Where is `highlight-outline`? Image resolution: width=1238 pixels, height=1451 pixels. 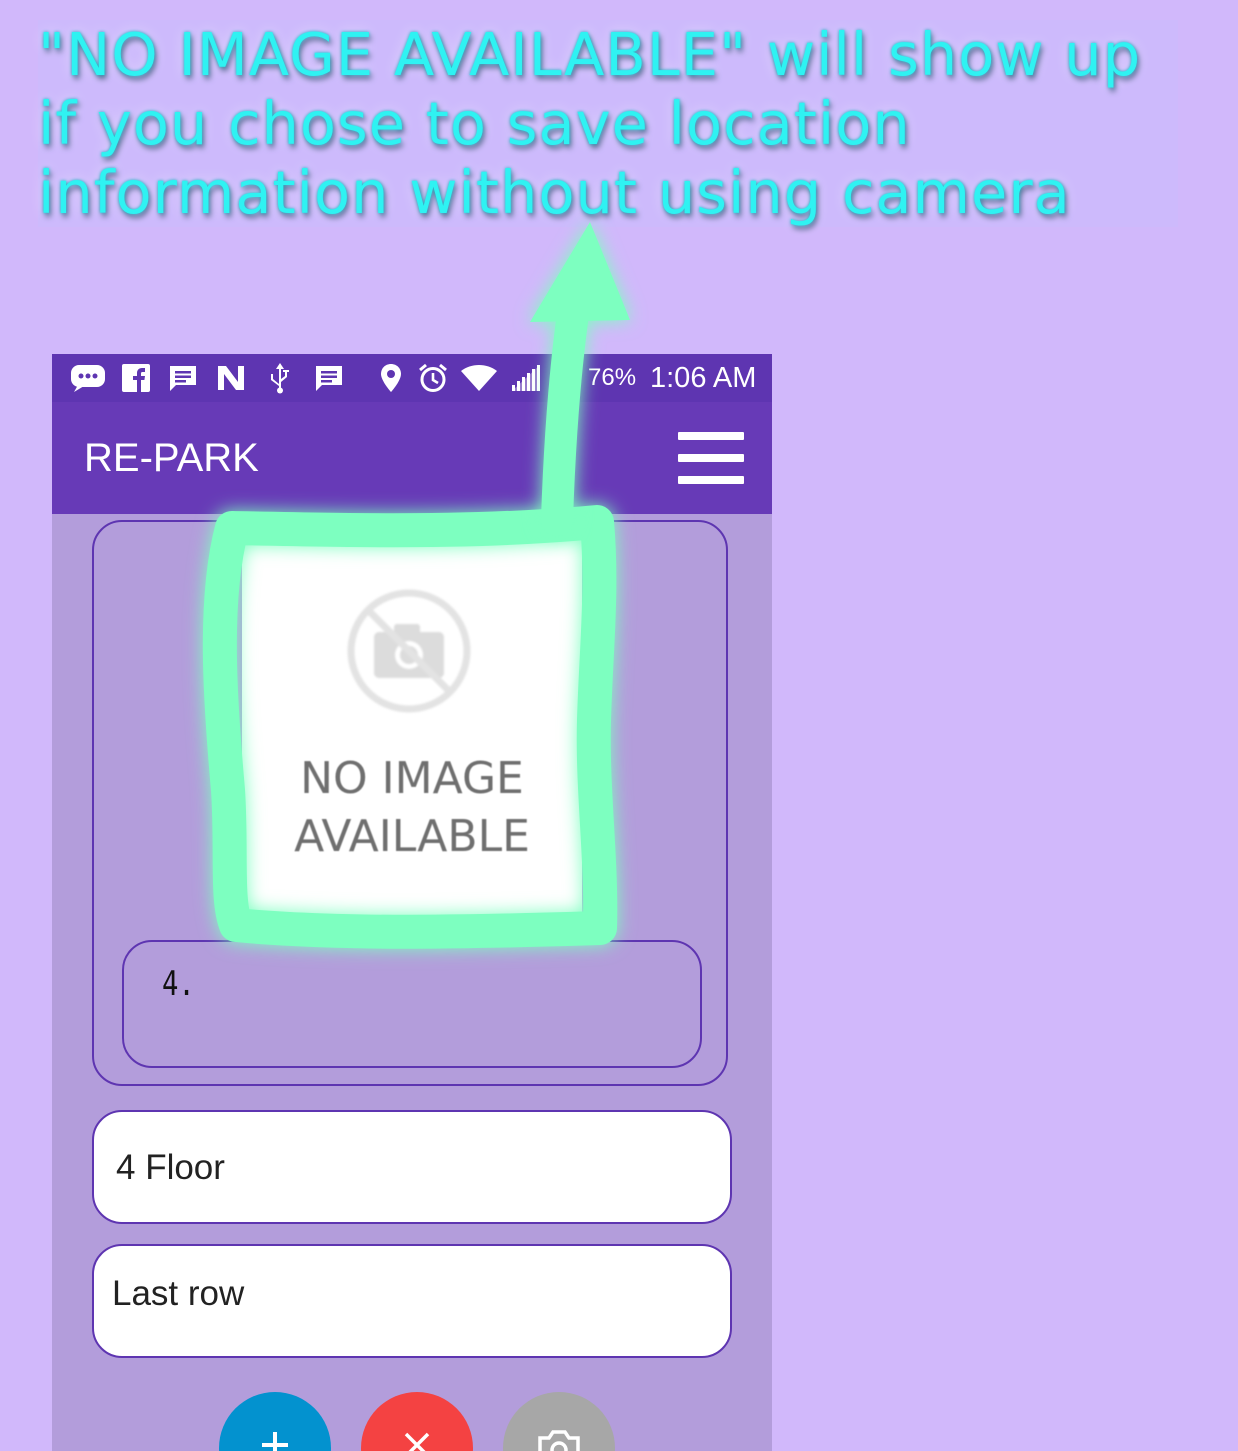 highlight-outline is located at coordinates (410, 727).